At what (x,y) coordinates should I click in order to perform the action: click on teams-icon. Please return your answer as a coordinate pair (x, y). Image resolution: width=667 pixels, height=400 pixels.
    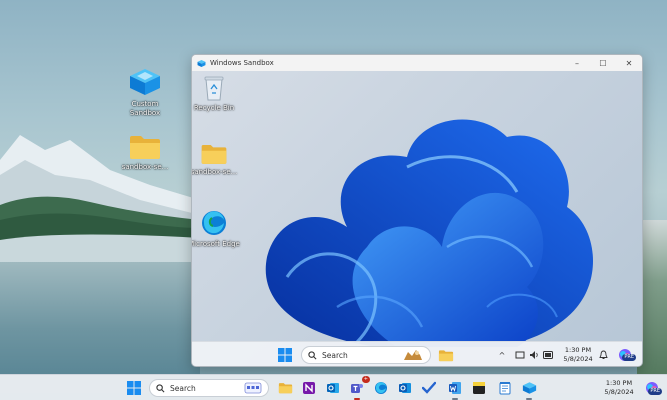
    Looking at the image, I should click on (357, 388).